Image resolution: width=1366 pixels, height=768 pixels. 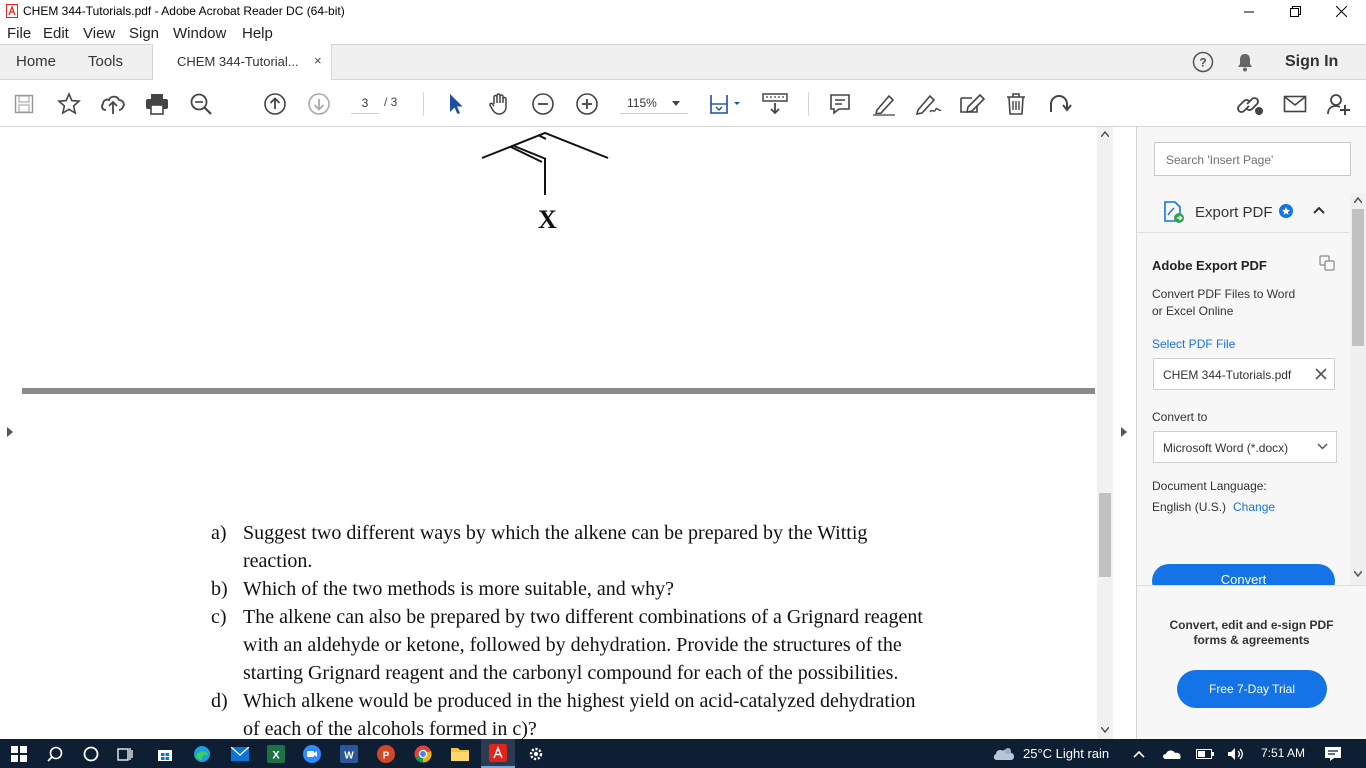 I want to click on task-view-icon, so click(x=125, y=753).